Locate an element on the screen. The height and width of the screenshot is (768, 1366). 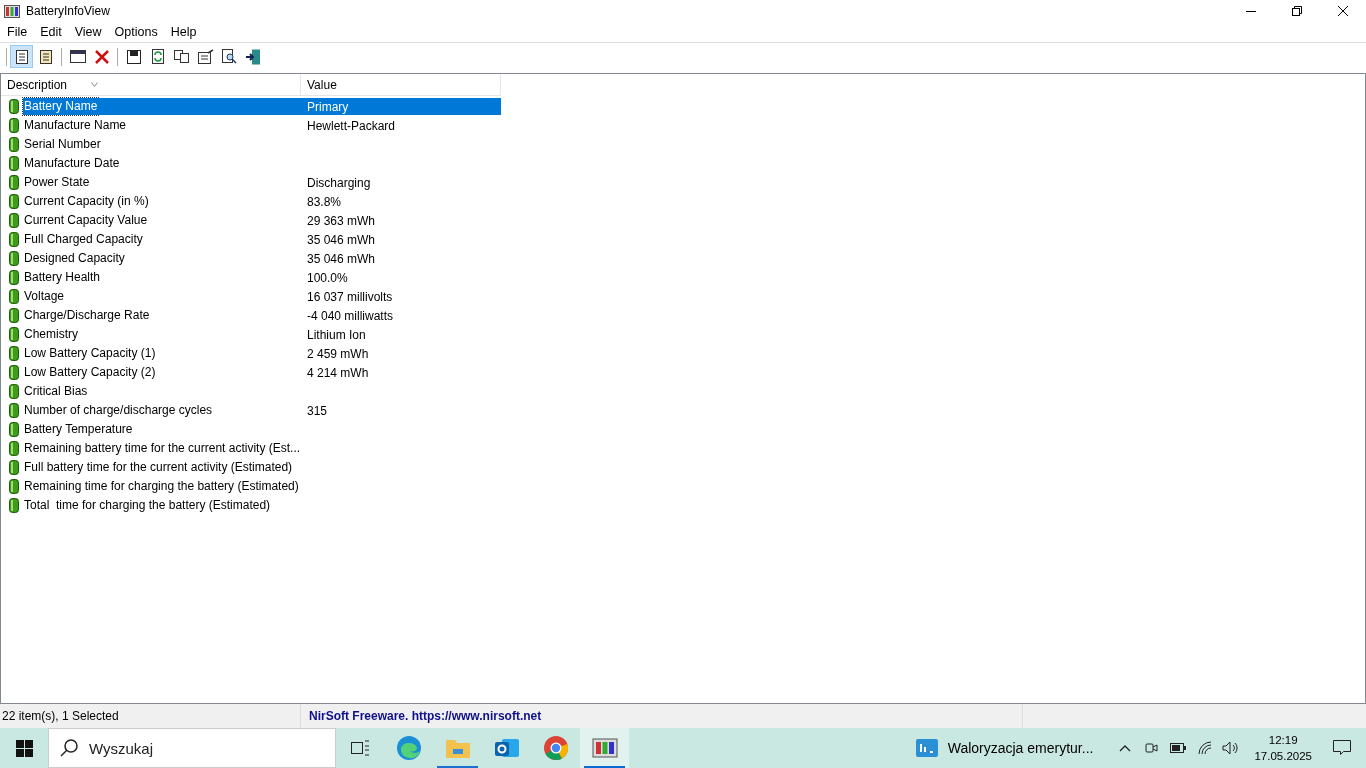
table-row: Current Capacity (in %) 83.8% is located at coordinates (683, 201).